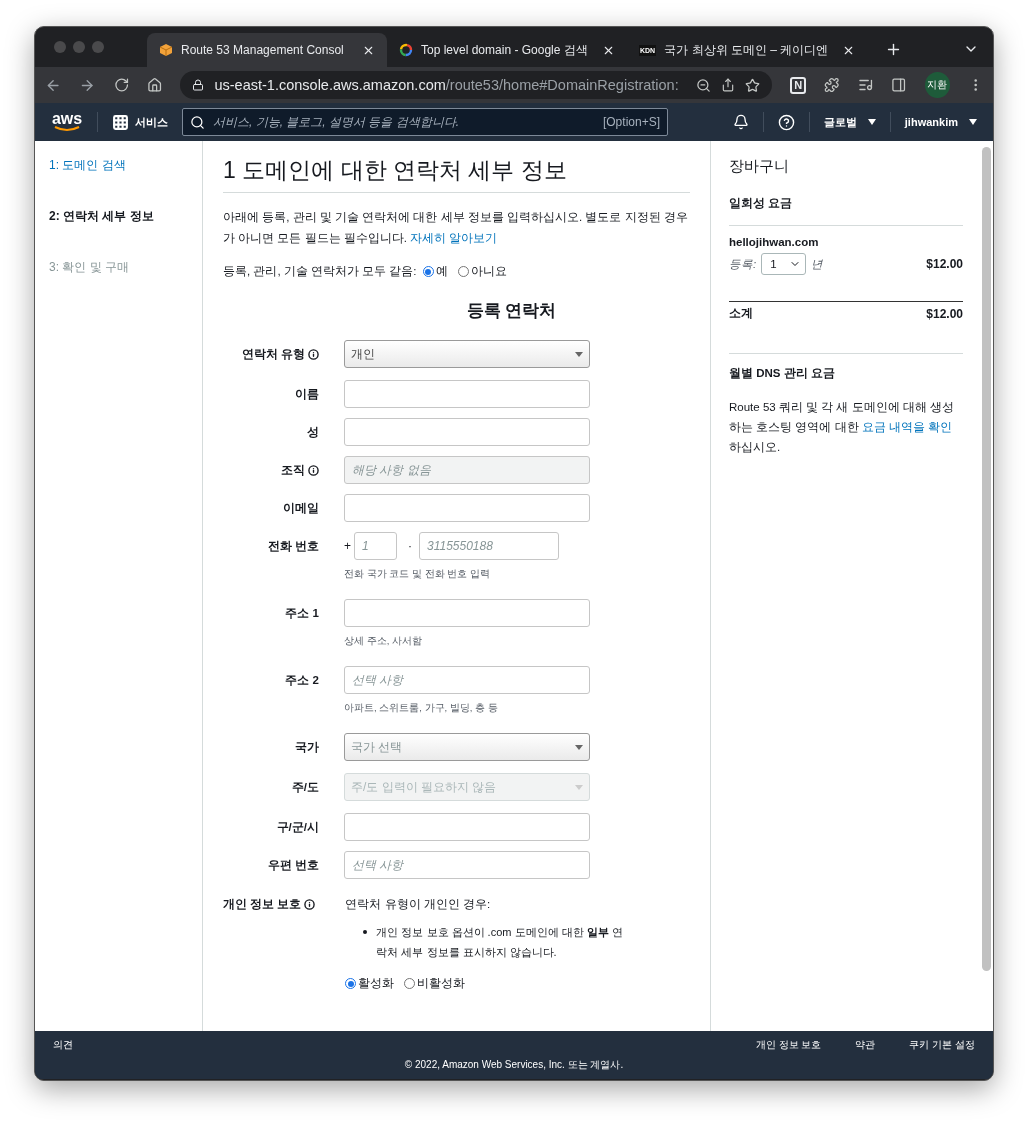  What do you see at coordinates (273, 354) in the screenshot?
I see `field-label: 연락처 유형` at bounding box center [273, 354].